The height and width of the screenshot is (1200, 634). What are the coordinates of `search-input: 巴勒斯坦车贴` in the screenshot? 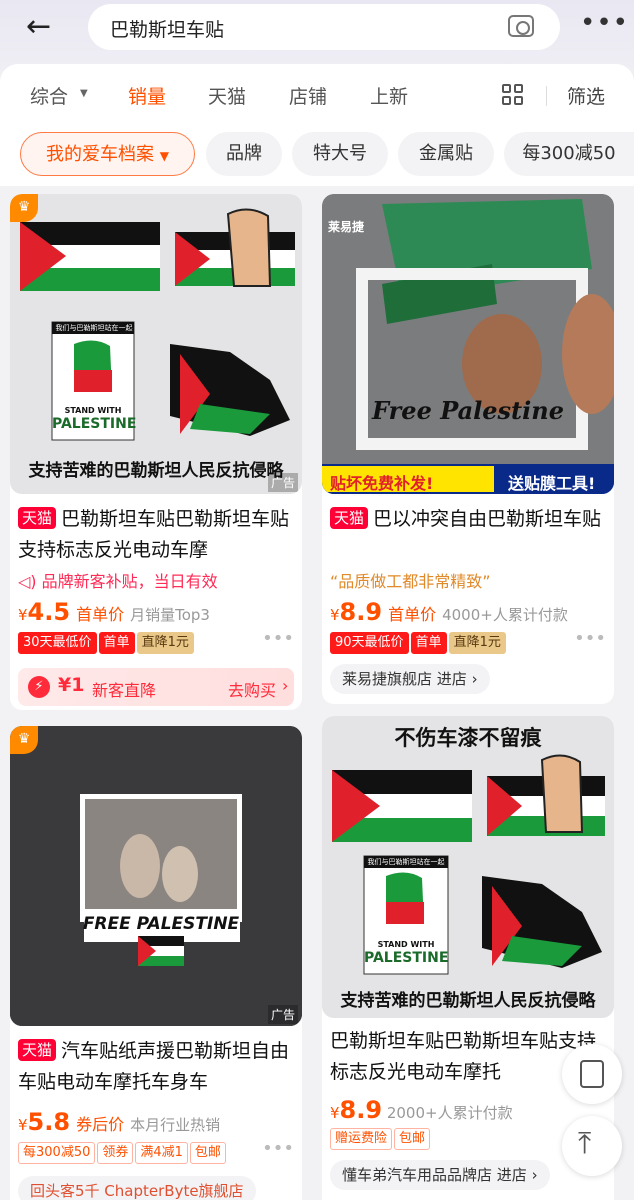 It's located at (324, 27).